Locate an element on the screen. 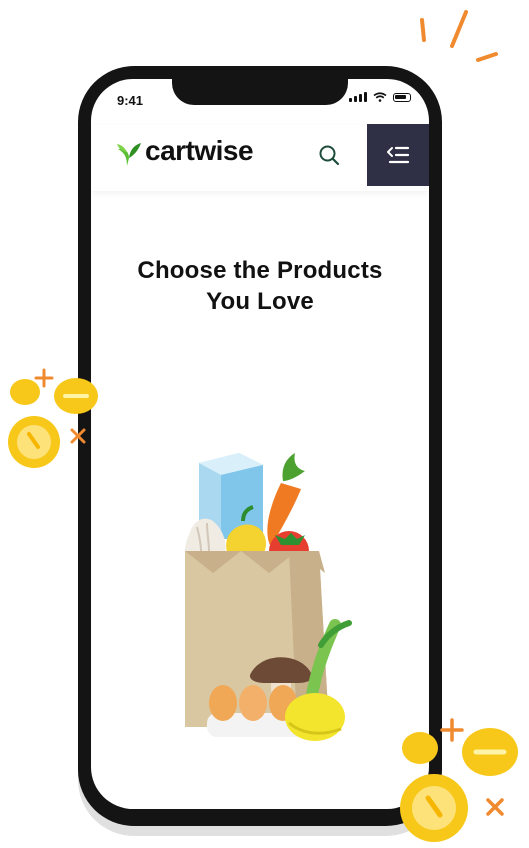 The image size is (529, 848). status-time: 9:41 is located at coordinates (130, 100).